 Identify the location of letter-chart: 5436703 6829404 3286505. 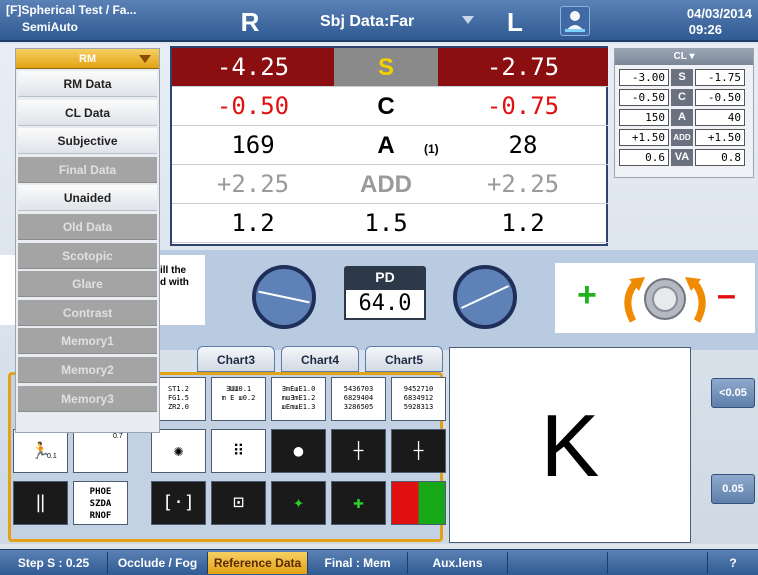
(358, 399).